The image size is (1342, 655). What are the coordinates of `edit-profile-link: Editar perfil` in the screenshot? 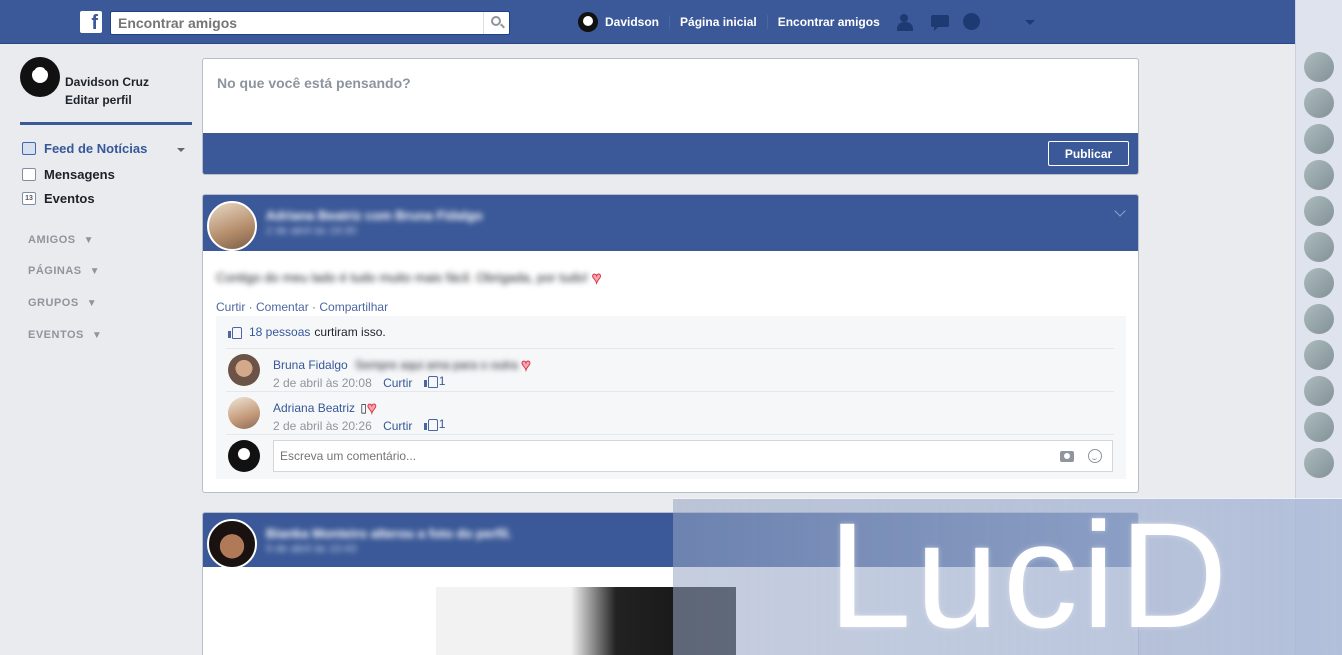 It's located at (107, 100).